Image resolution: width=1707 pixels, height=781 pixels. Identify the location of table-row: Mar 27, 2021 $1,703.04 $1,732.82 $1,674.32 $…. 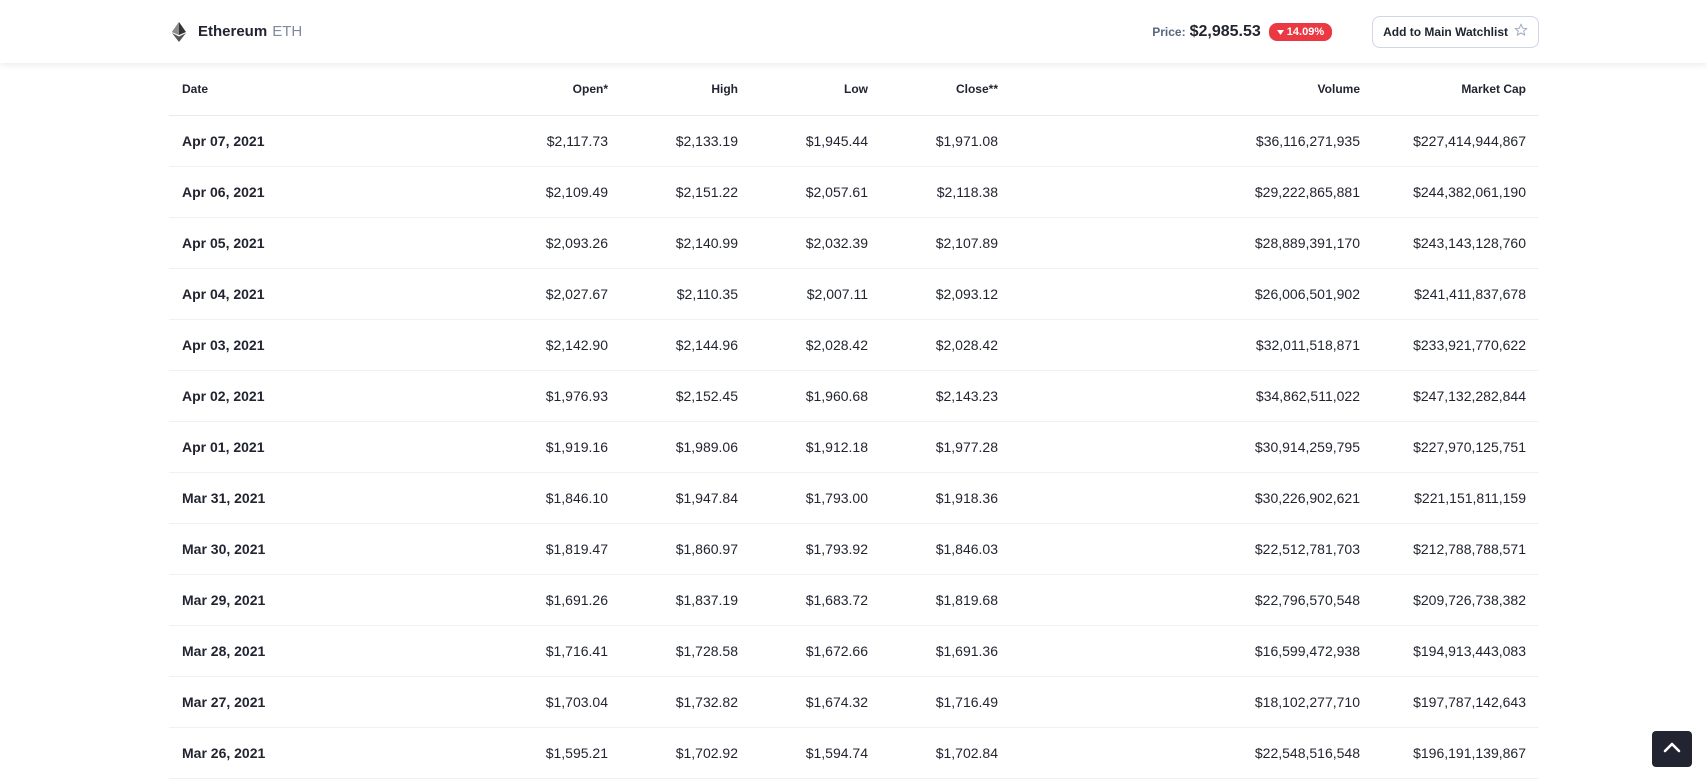
(854, 702).